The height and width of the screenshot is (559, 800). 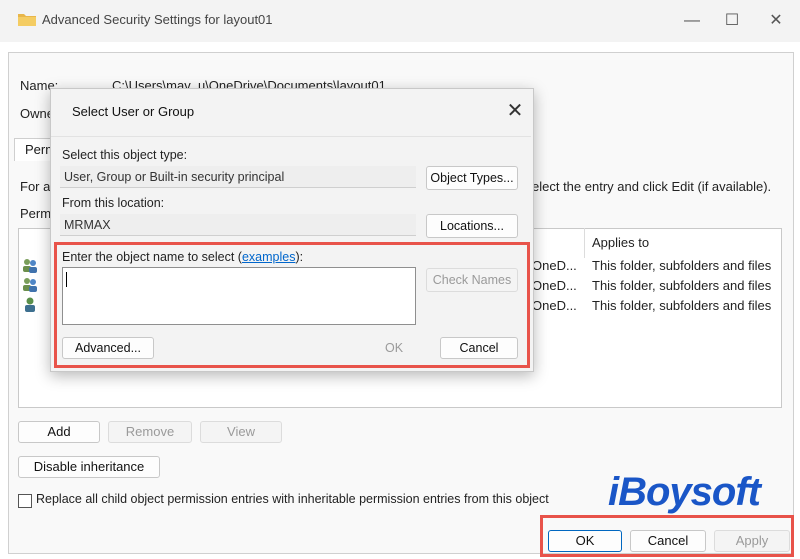 What do you see at coordinates (291, 136) in the screenshot?
I see `dialog-separator` at bounding box center [291, 136].